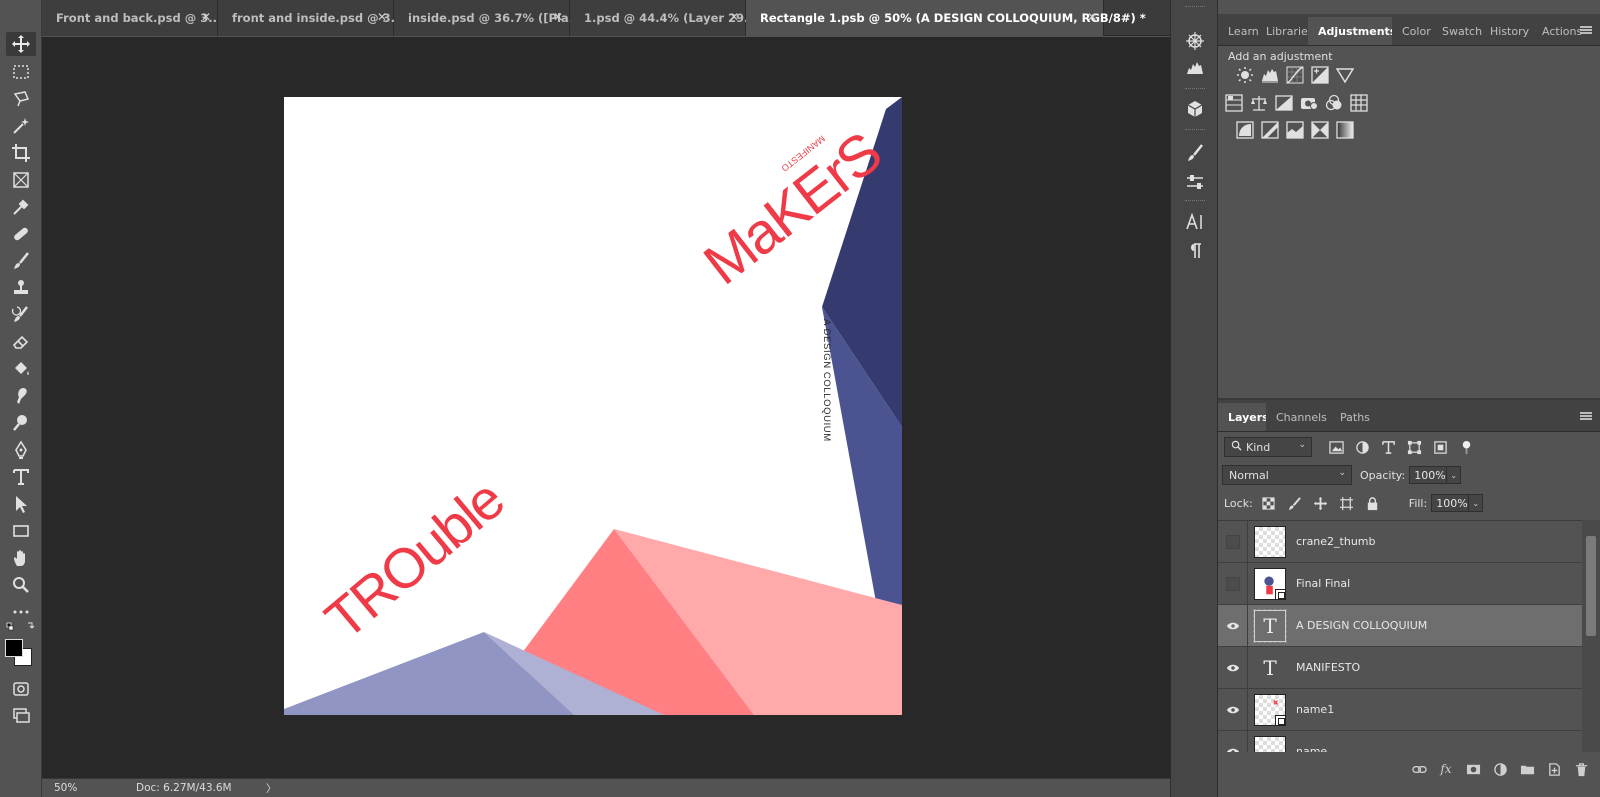 Image resolution: width=1600 pixels, height=797 pixels. I want to click on blend-mode-select: Normal ⌄, so click(1287, 475).